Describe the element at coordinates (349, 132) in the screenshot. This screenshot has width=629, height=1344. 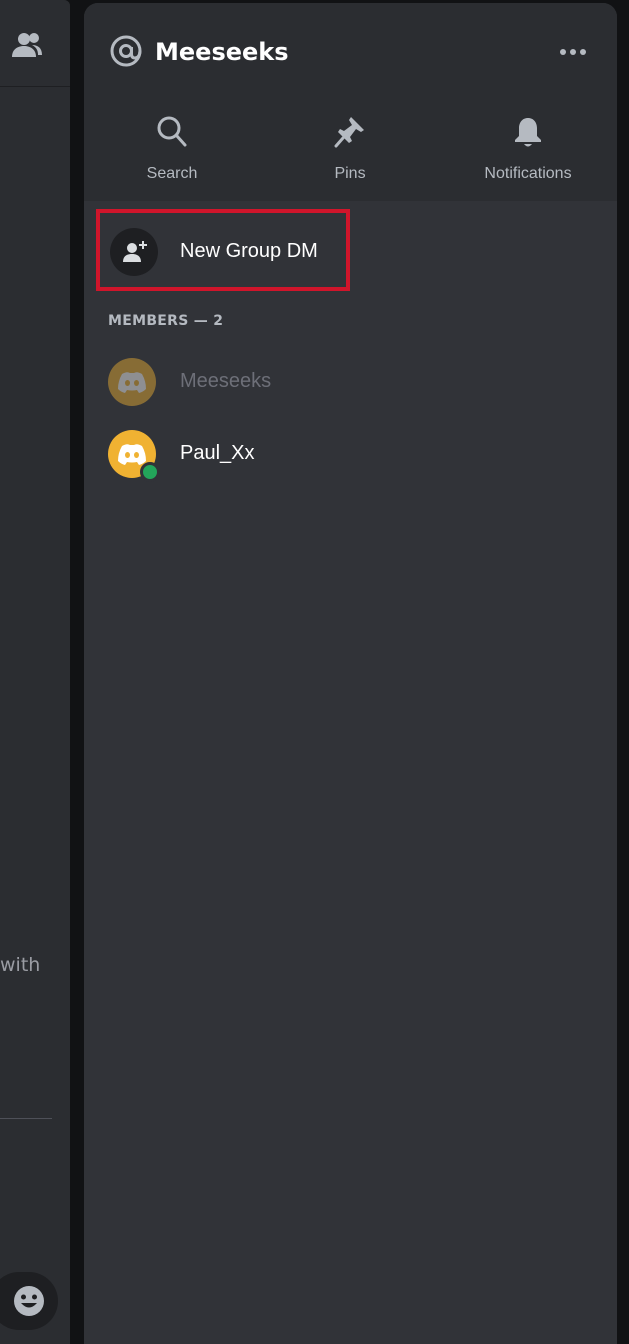
I see `pin-icon` at that location.